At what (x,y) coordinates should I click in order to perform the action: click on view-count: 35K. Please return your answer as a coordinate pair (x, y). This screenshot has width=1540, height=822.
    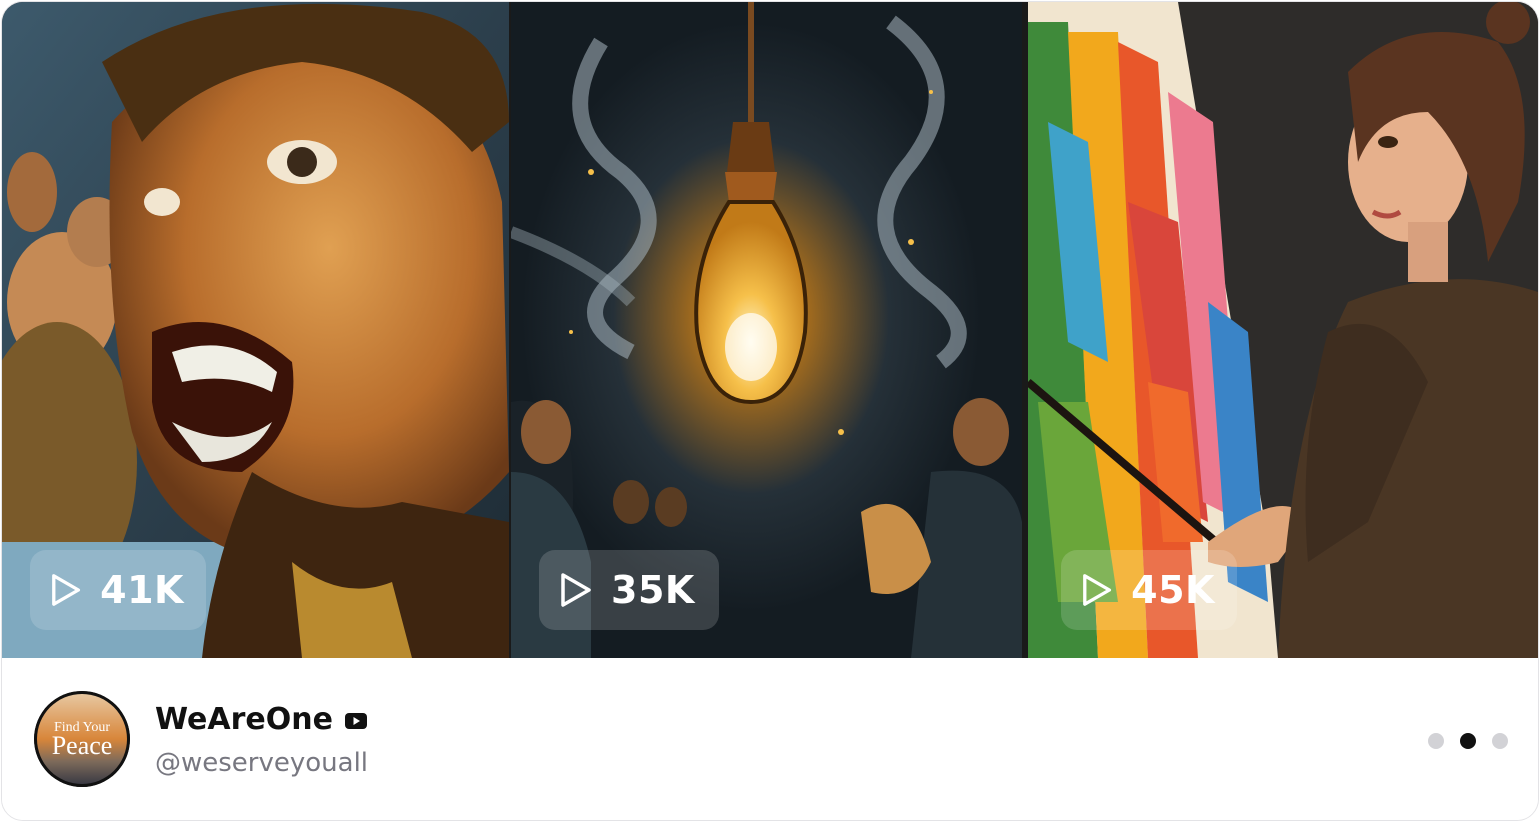
    Looking at the image, I should click on (653, 590).